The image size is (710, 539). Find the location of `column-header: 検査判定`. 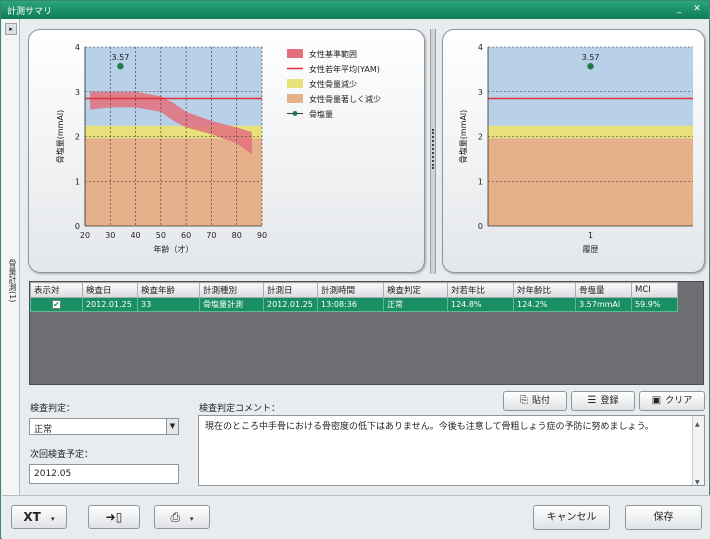

column-header: 検査判定 is located at coordinates (415, 290).